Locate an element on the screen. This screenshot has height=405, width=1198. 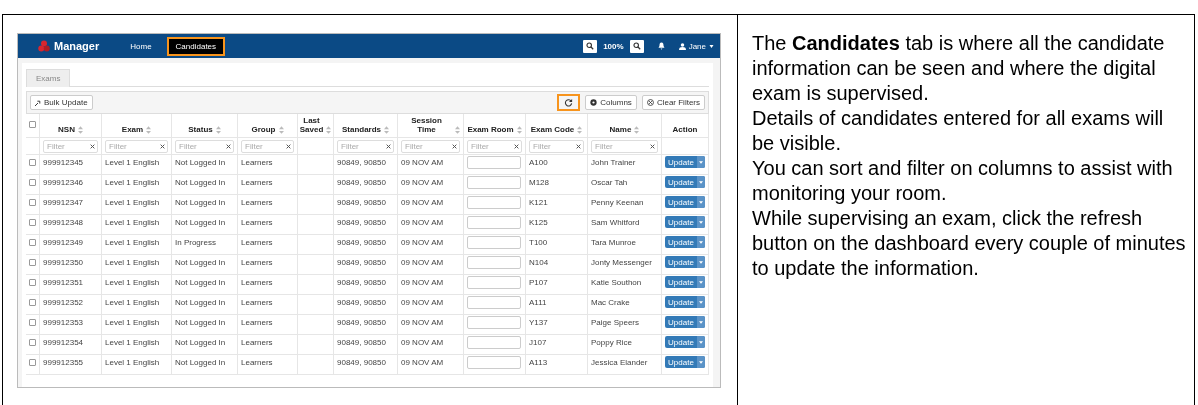
column-header: Session Time is located at coordinates (426, 125).